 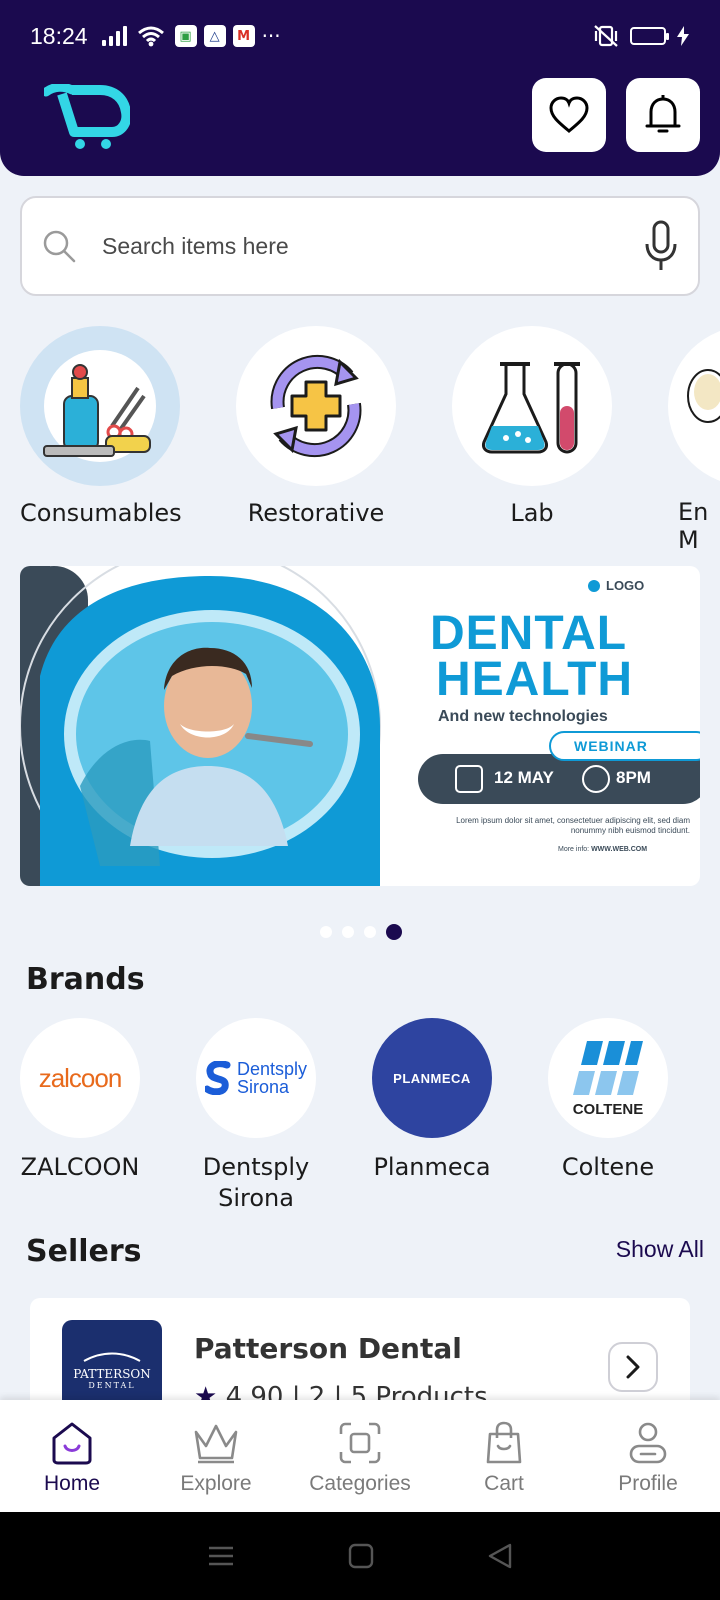 I want to click on banner-subtitle: And new technologies, so click(x=523, y=716).